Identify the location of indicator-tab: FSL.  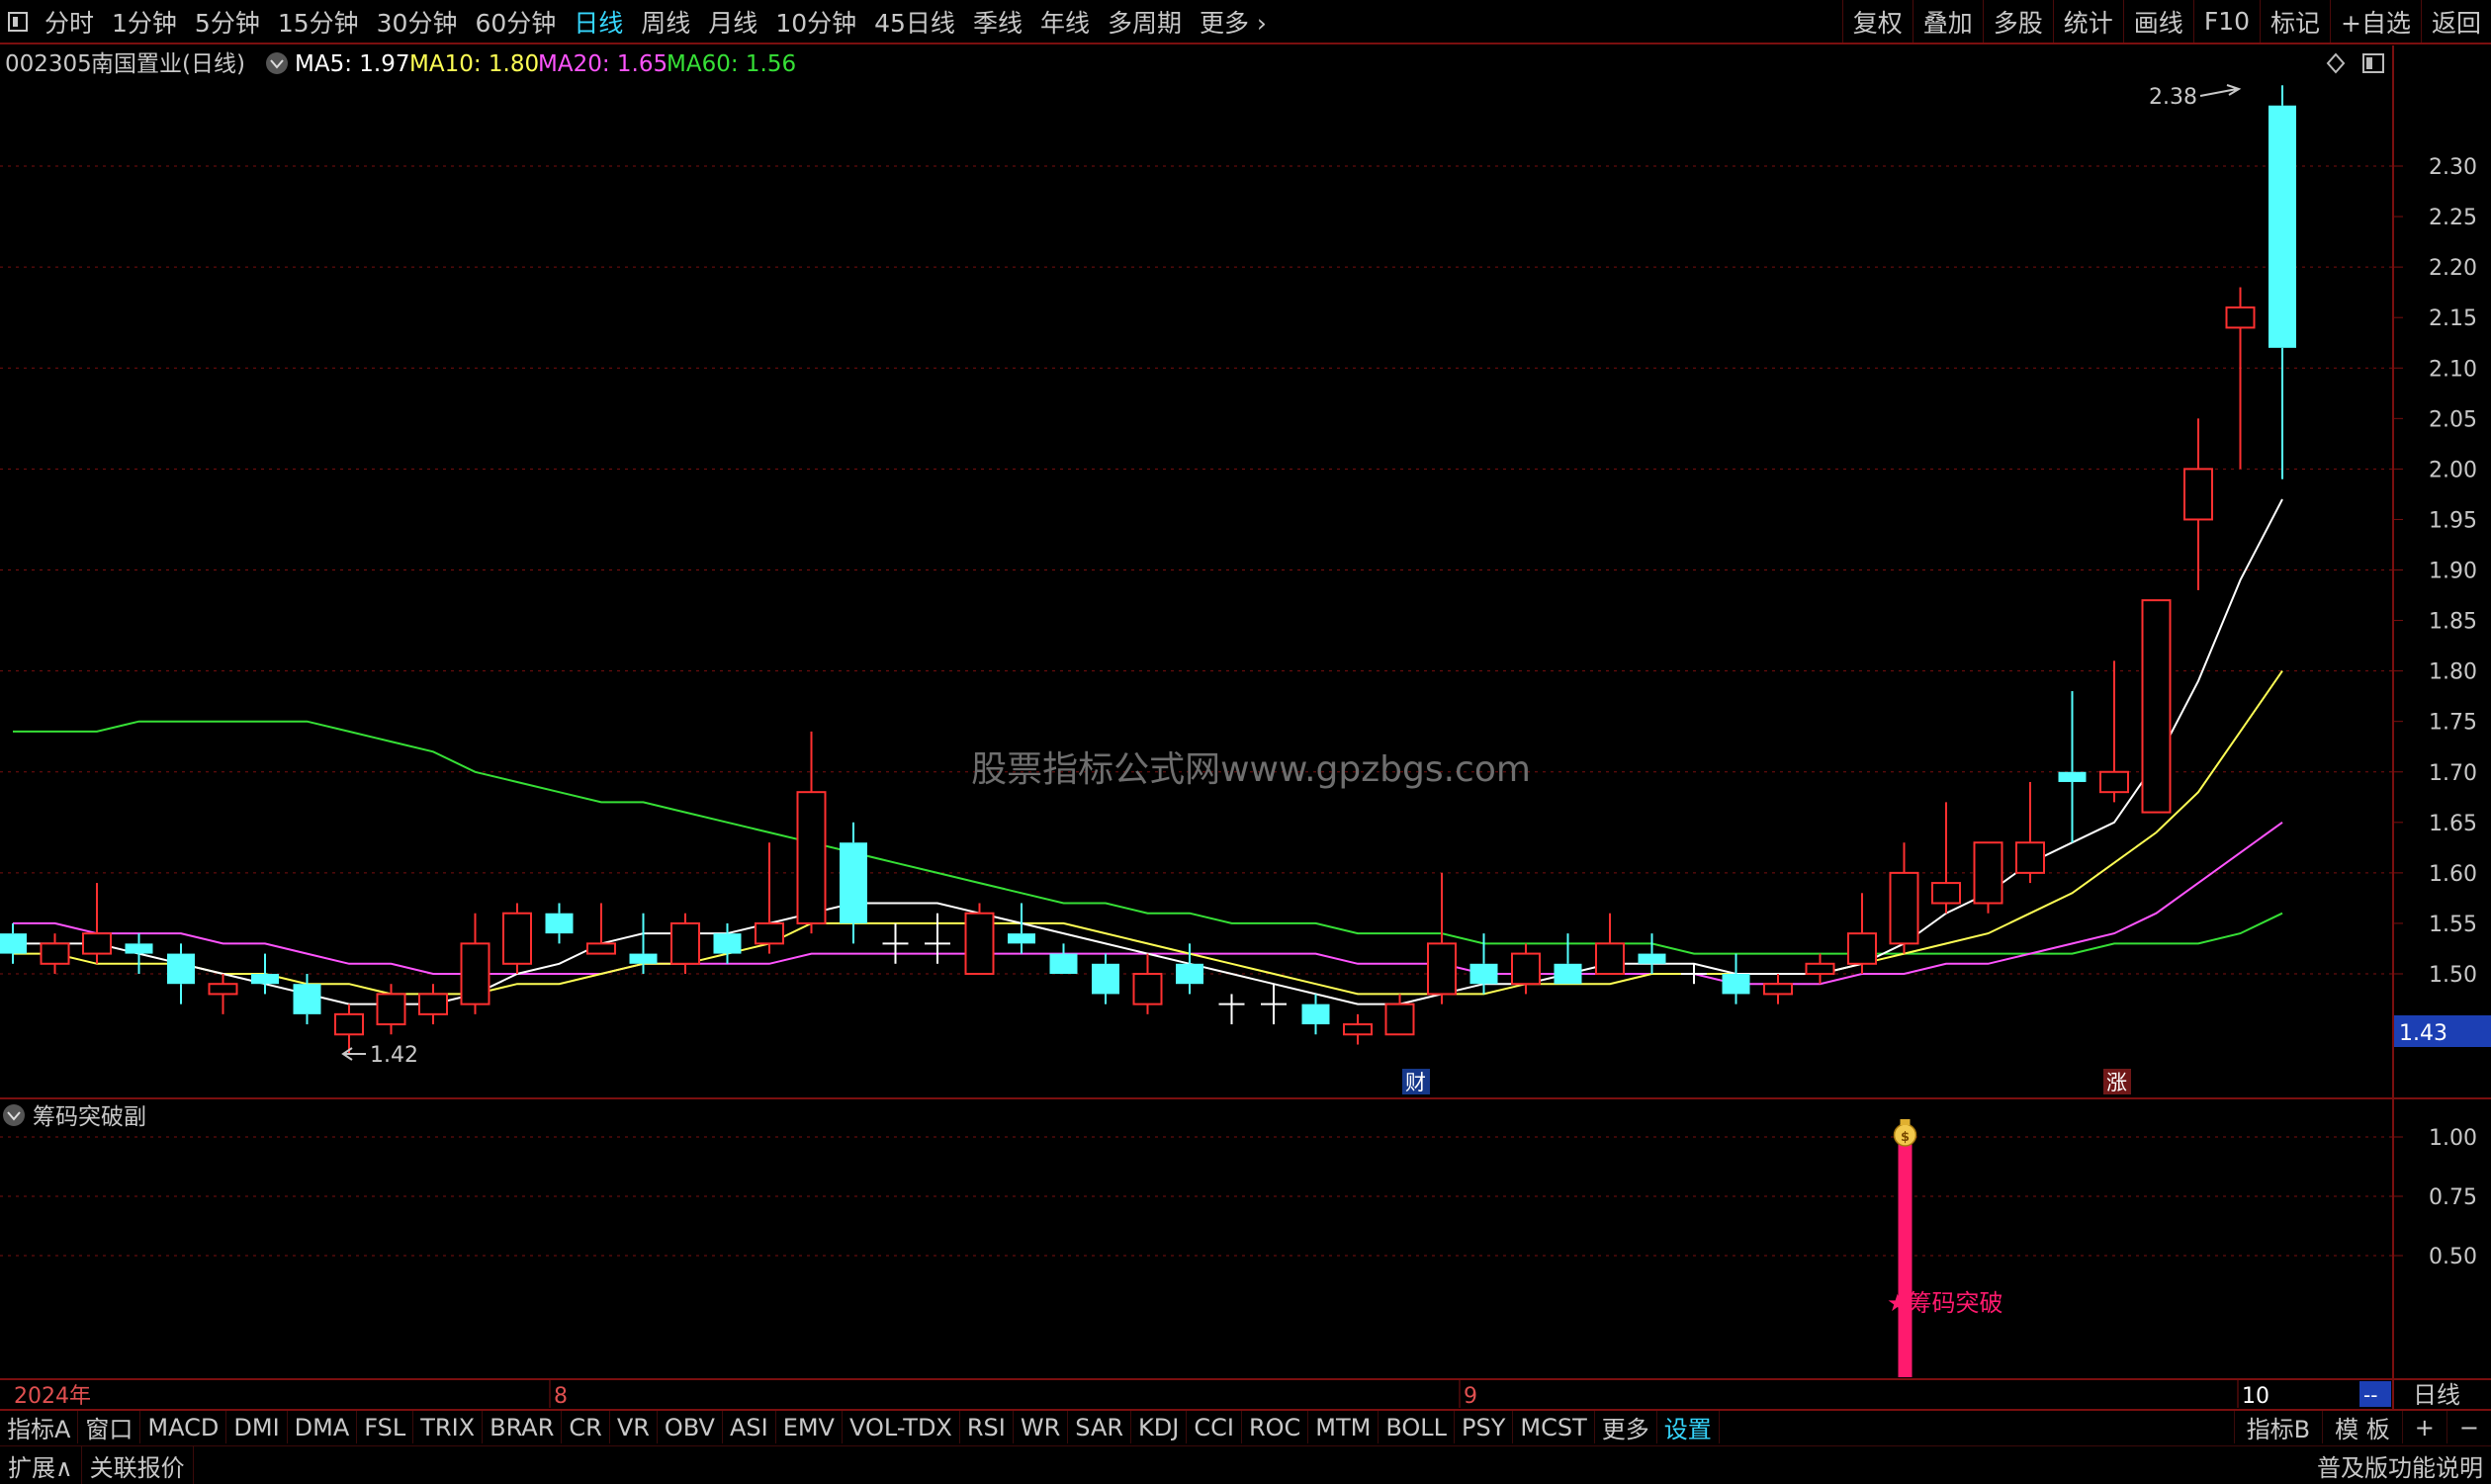
(385, 1427).